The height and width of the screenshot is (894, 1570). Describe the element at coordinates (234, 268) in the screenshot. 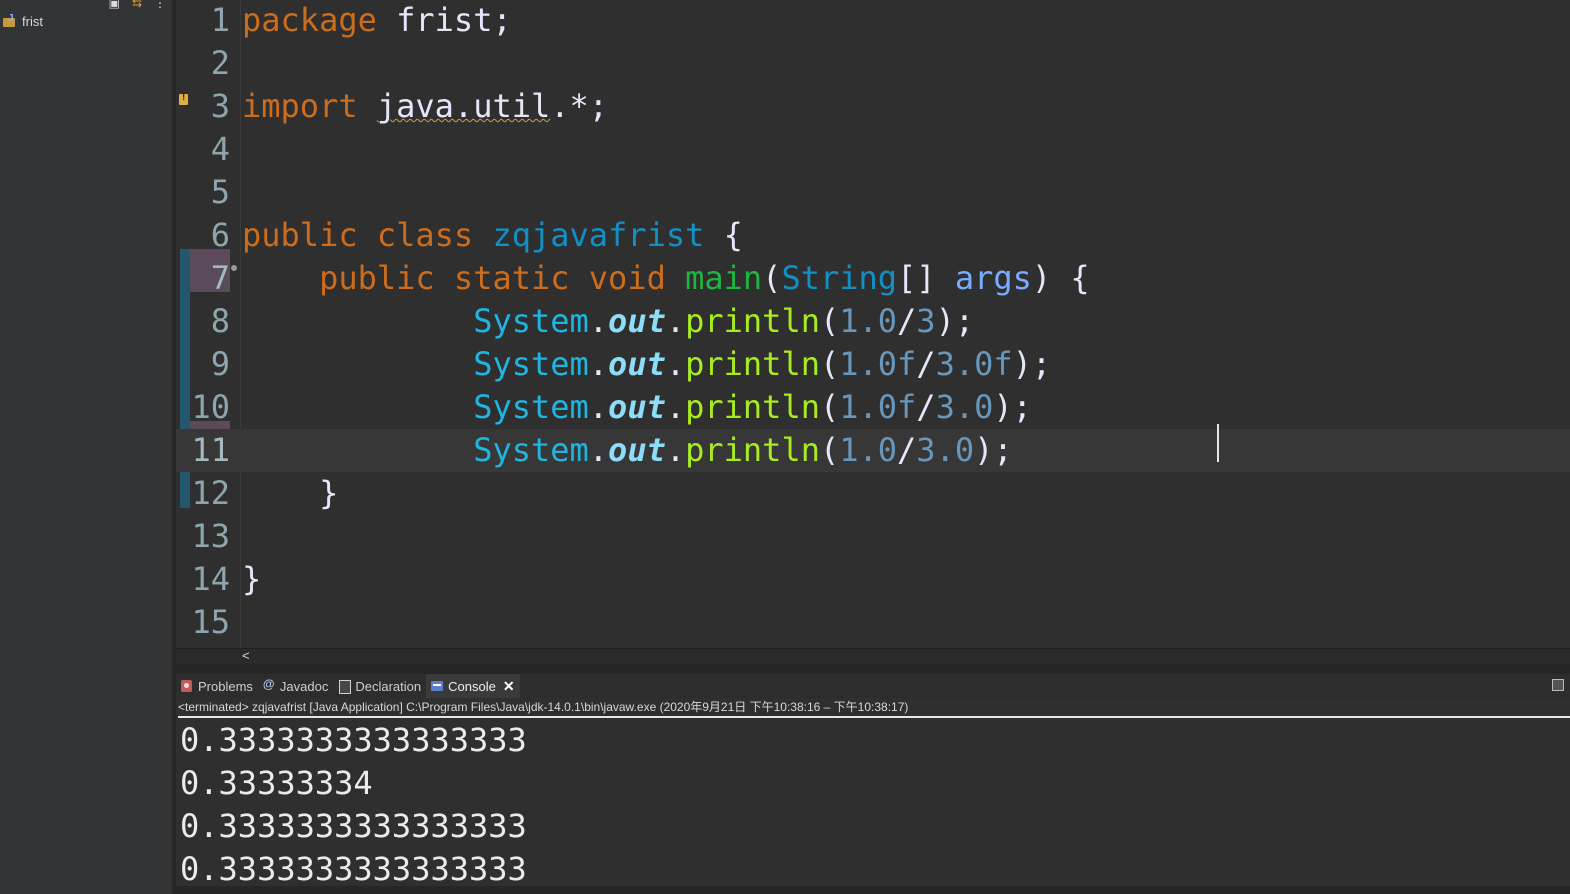

I see `fold-toggle-icon` at that location.